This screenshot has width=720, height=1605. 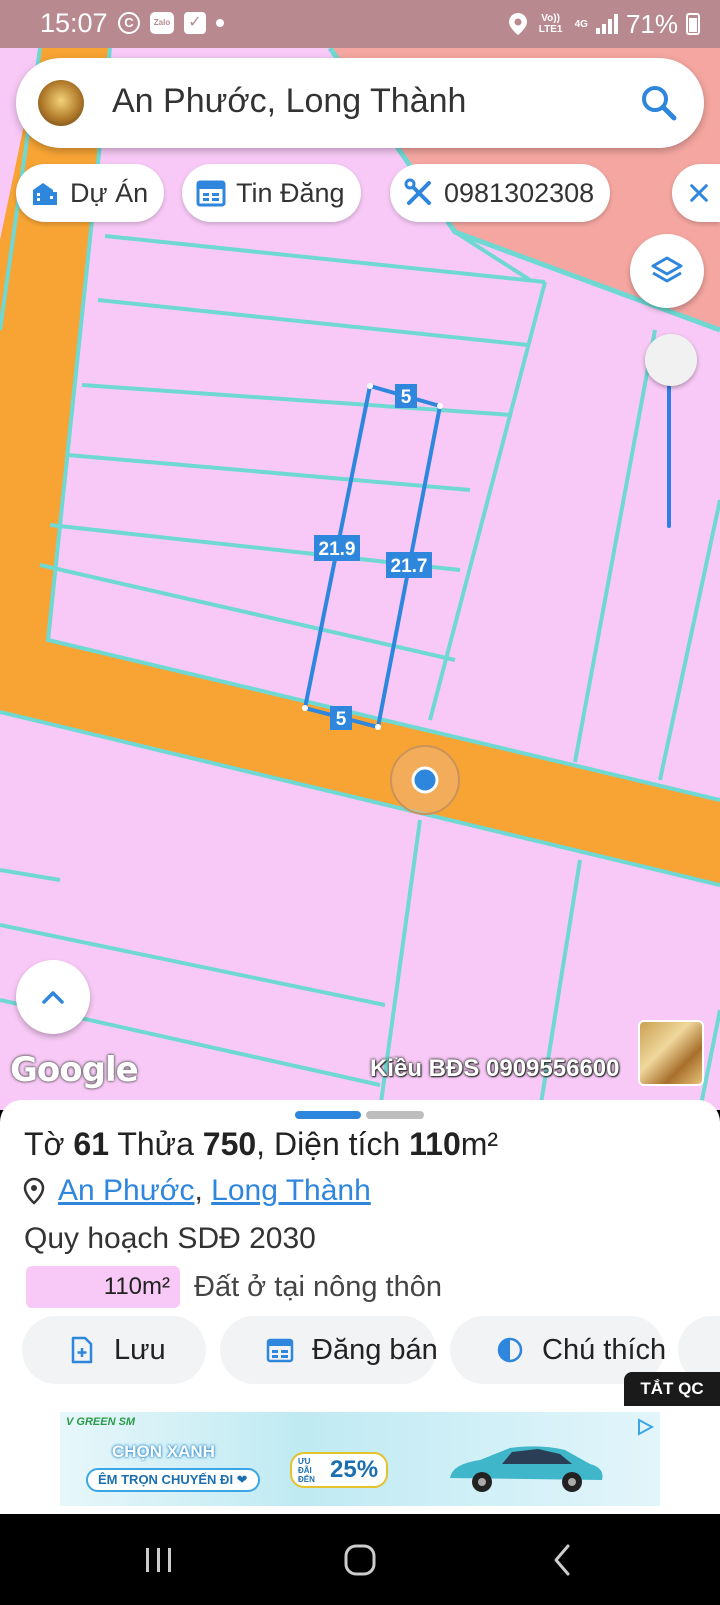 I want to click on location-line: An Phước, Long Thành, so click(x=196, y=1191).